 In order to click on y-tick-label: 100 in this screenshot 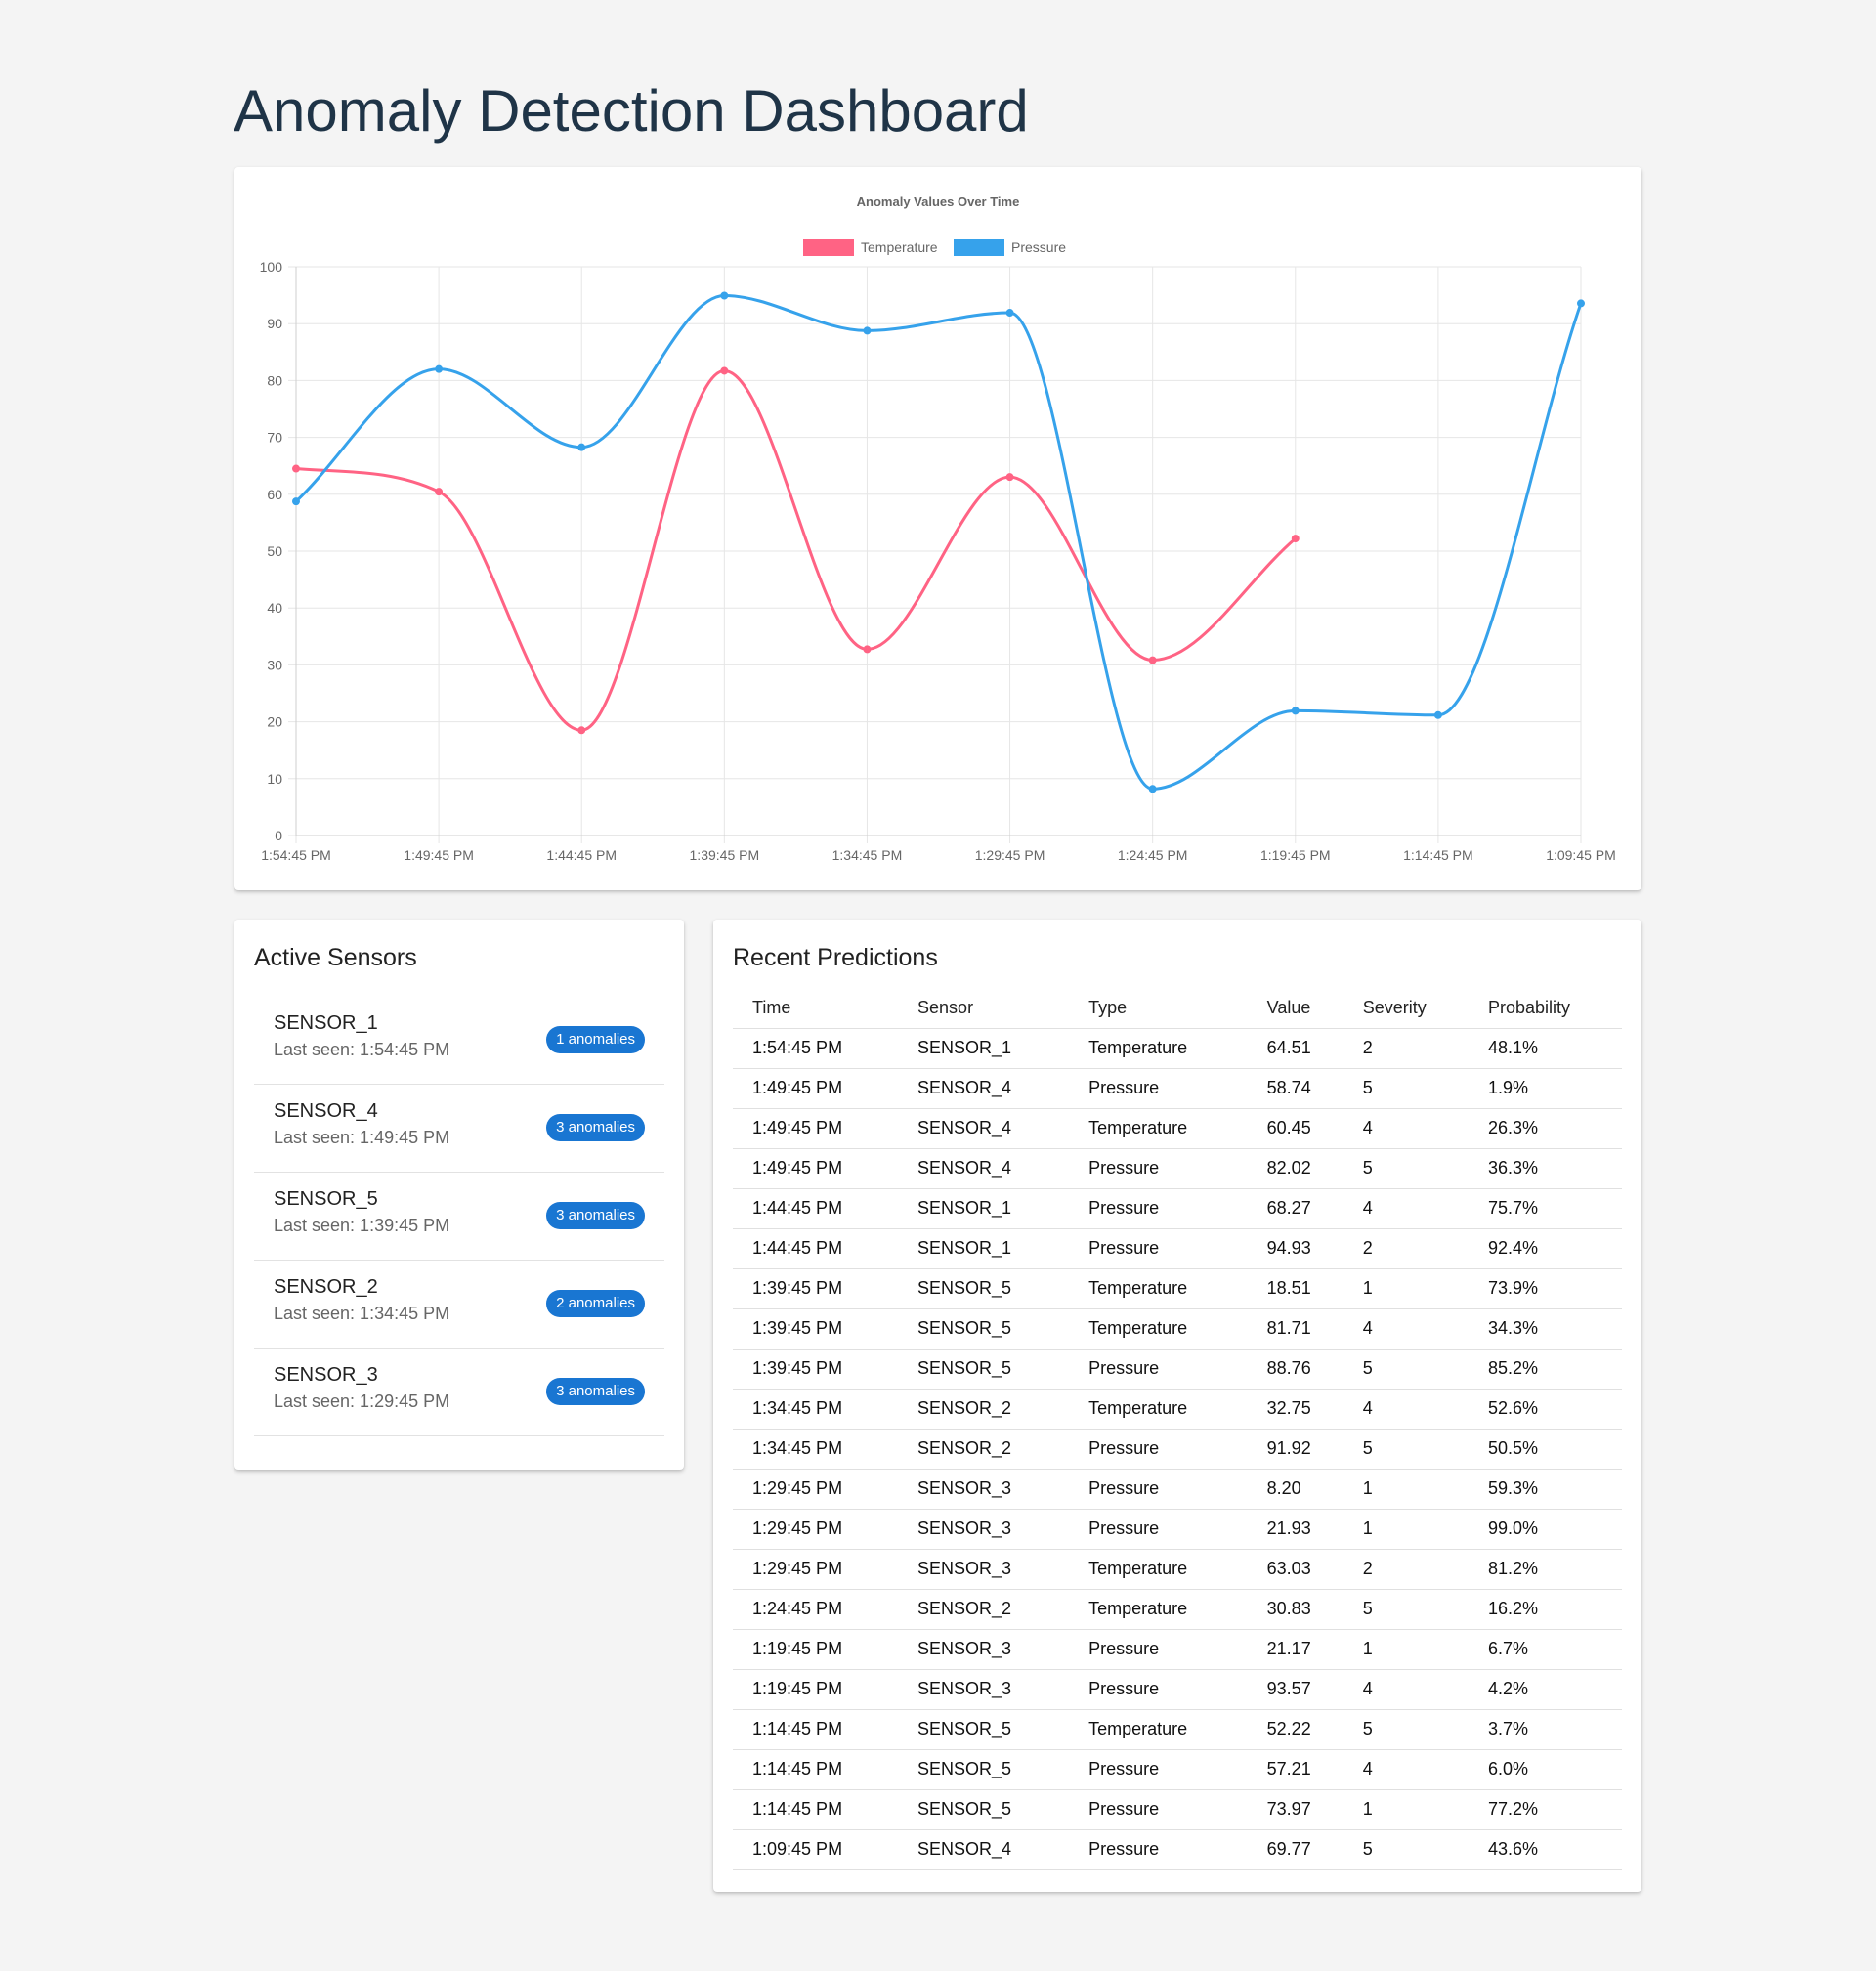, I will do `click(271, 267)`.